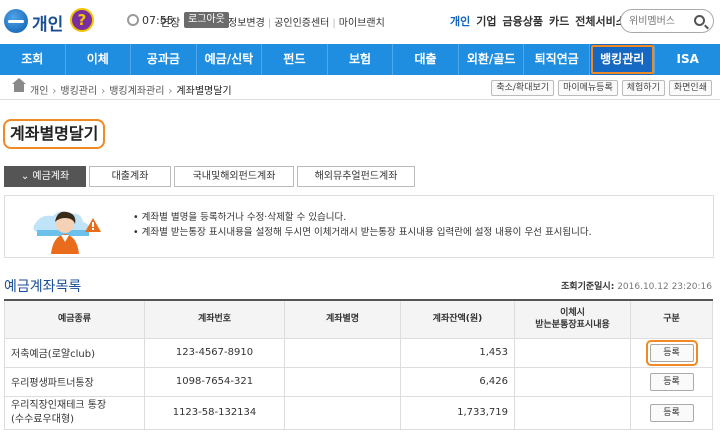 The image size is (720, 441). Describe the element at coordinates (54, 134) in the screenshot. I see `page-title: 계좌별명달기` at that location.